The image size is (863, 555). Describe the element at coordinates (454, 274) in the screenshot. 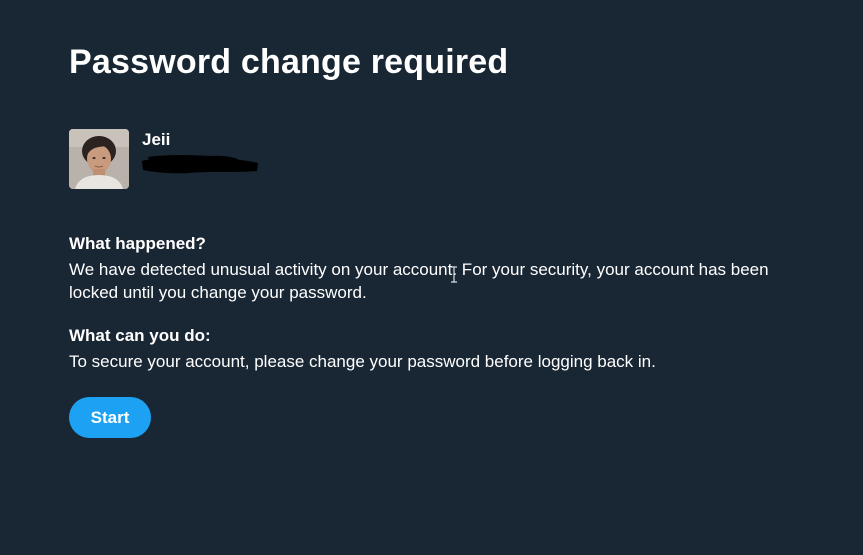

I see `text-cursor-icon` at that location.